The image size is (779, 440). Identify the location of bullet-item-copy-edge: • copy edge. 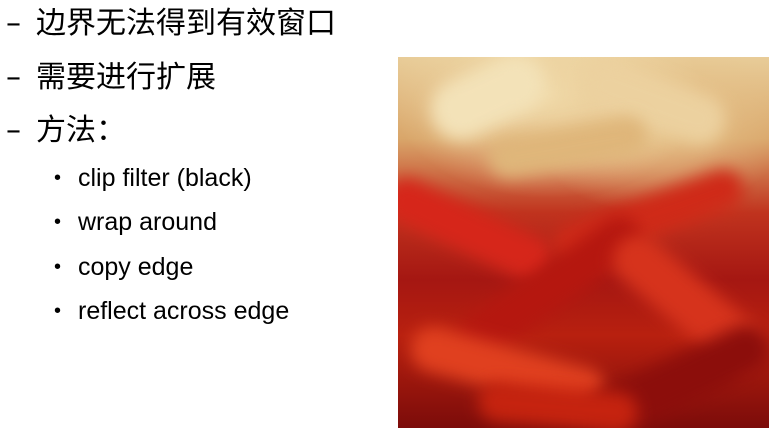
(123, 267).